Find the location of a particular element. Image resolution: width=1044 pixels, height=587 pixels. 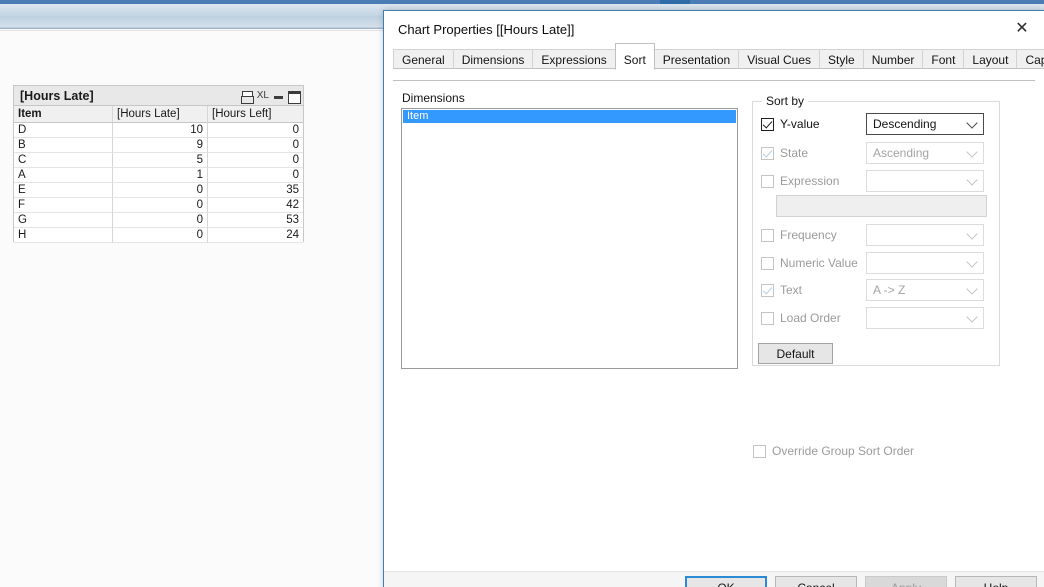

table-row: B 9 0 is located at coordinates (158, 145).